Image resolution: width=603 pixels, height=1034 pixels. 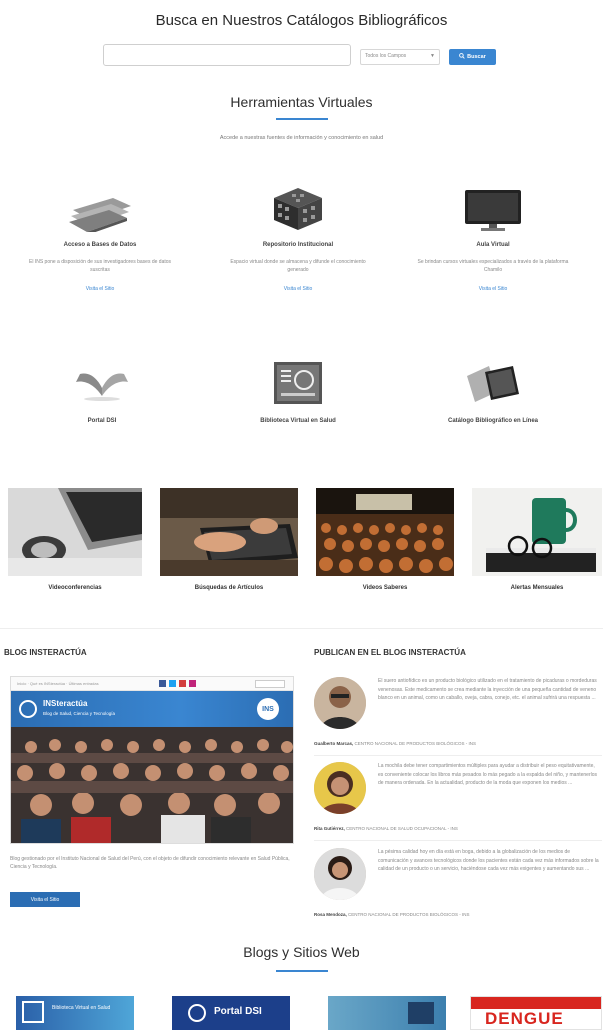 I want to click on tool-name: Repositorio Institucional, so click(x=298, y=245).